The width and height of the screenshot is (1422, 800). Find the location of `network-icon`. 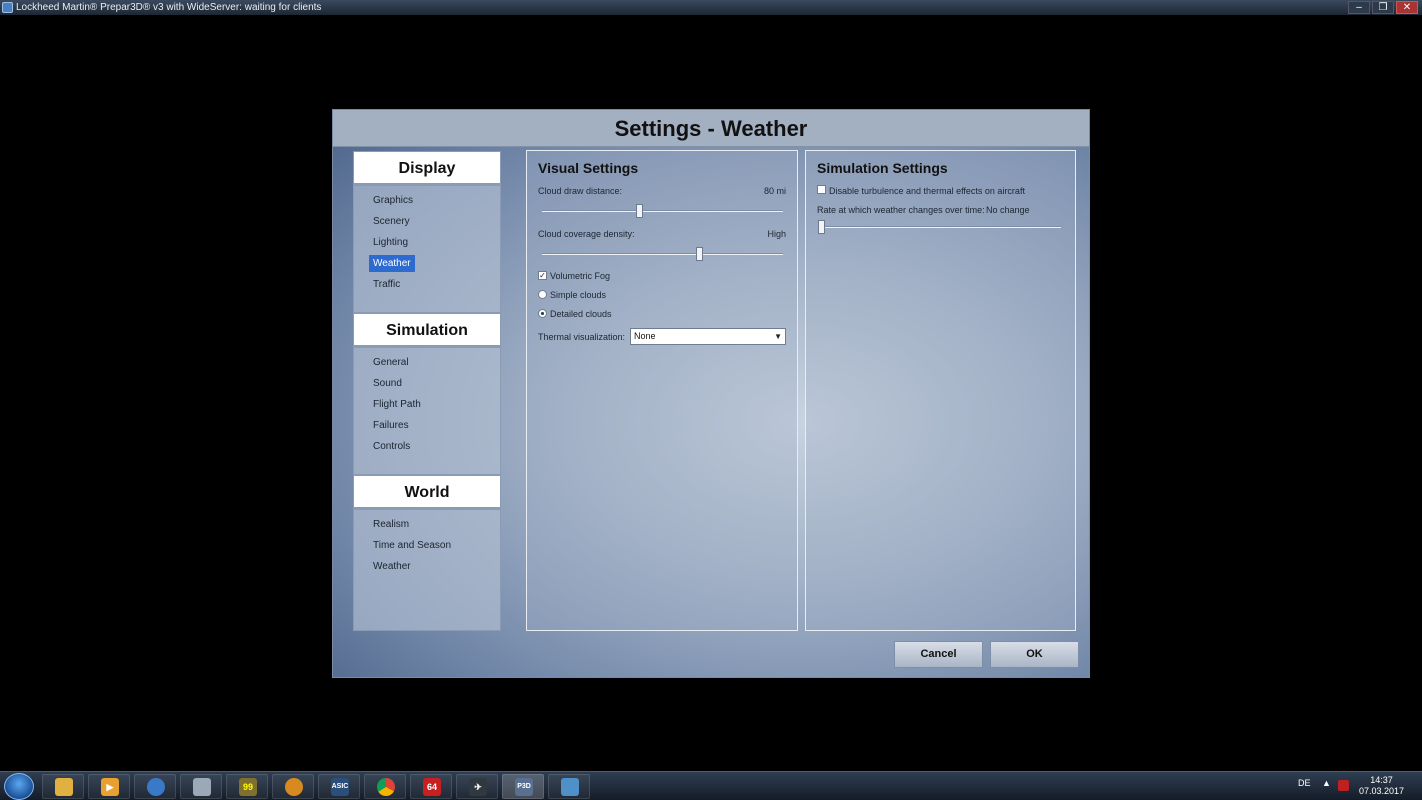

network-icon is located at coordinates (155, 786).